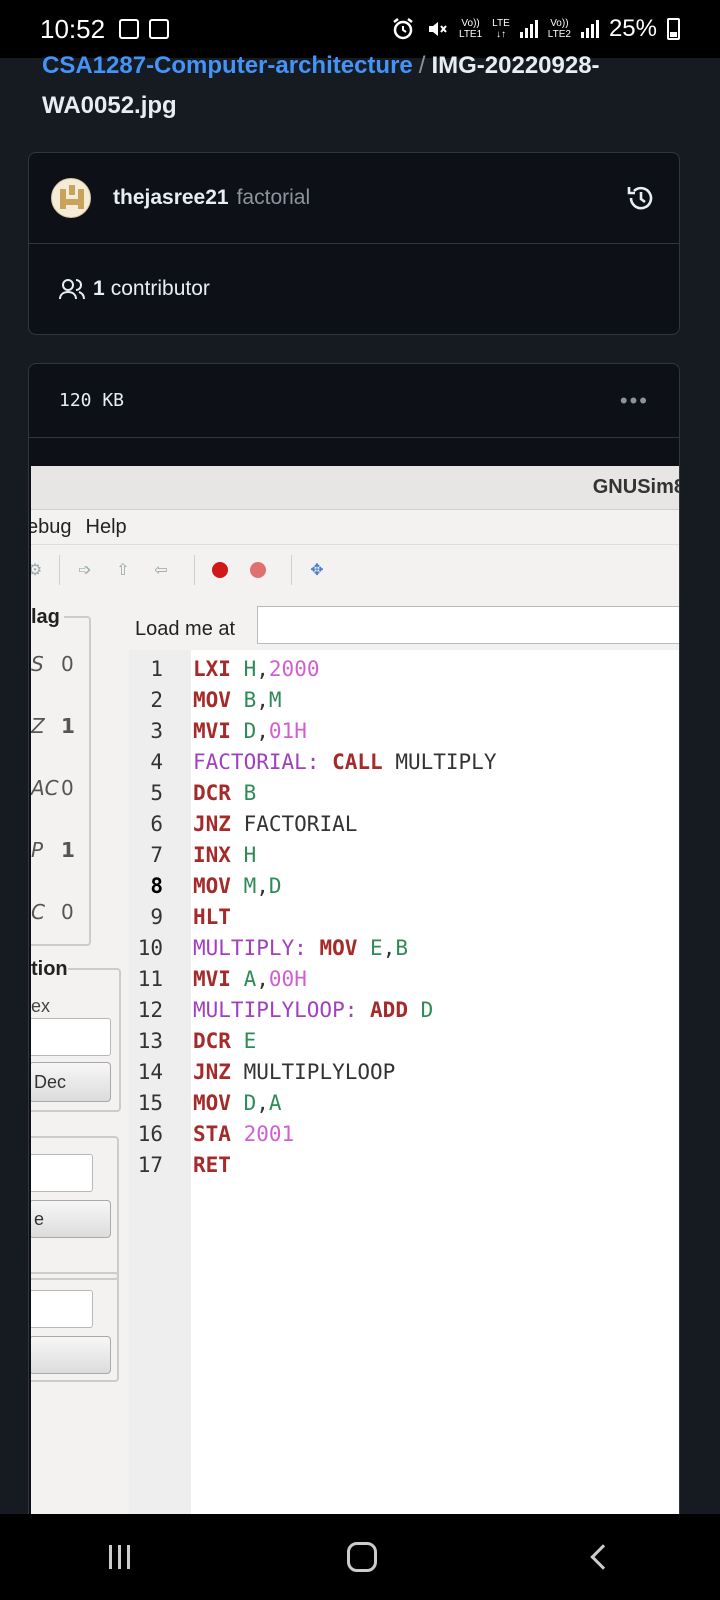  I want to click on code-text: HLT, so click(212, 917).